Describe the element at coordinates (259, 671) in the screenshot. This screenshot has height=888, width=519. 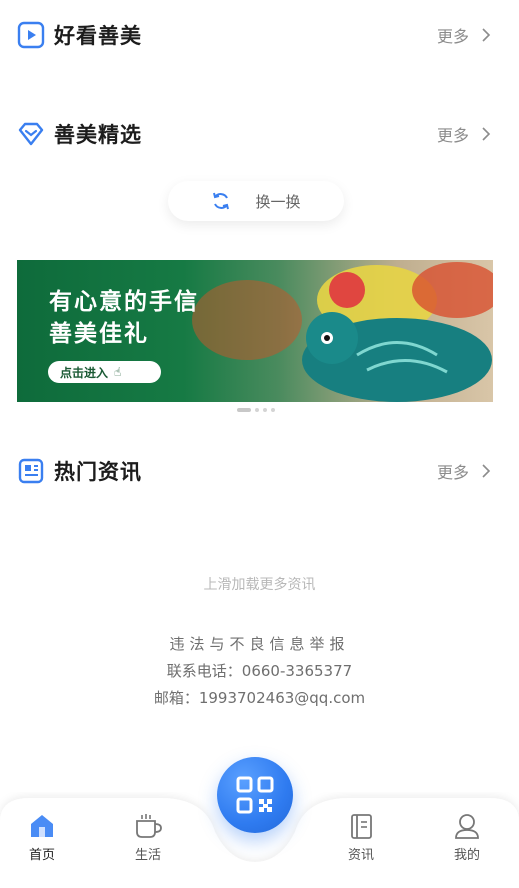
I see `contact-phone: 联系电话：0660-3365377` at that location.